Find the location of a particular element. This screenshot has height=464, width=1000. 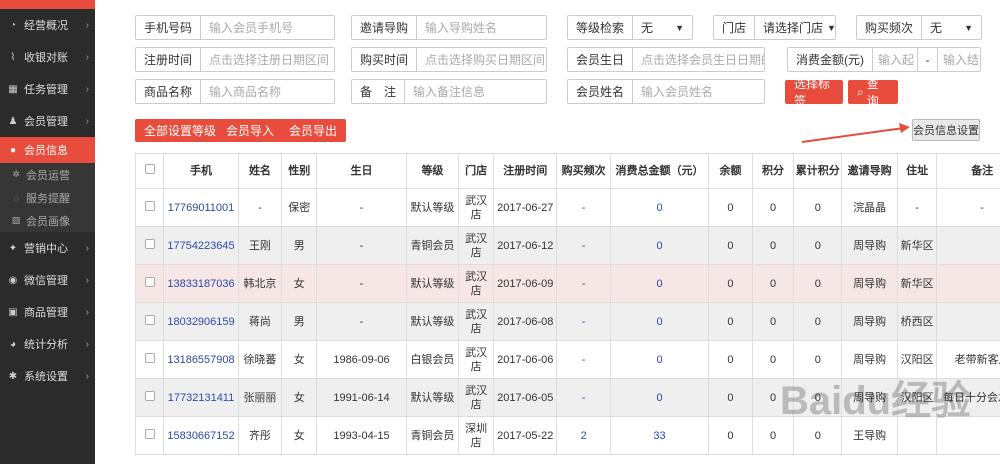

regtime-field: 注册时间 点击选择注册日期区间 is located at coordinates (235, 59).